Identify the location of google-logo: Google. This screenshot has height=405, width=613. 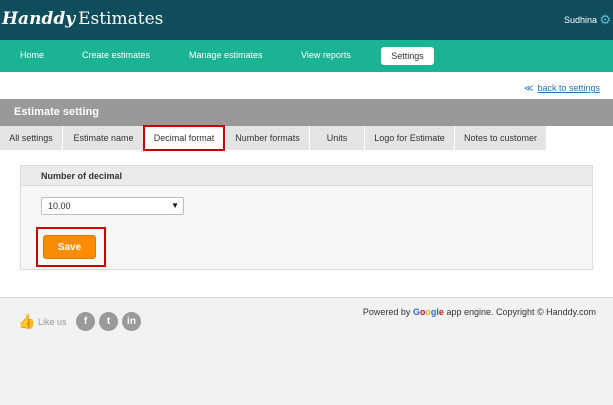
(428, 312).